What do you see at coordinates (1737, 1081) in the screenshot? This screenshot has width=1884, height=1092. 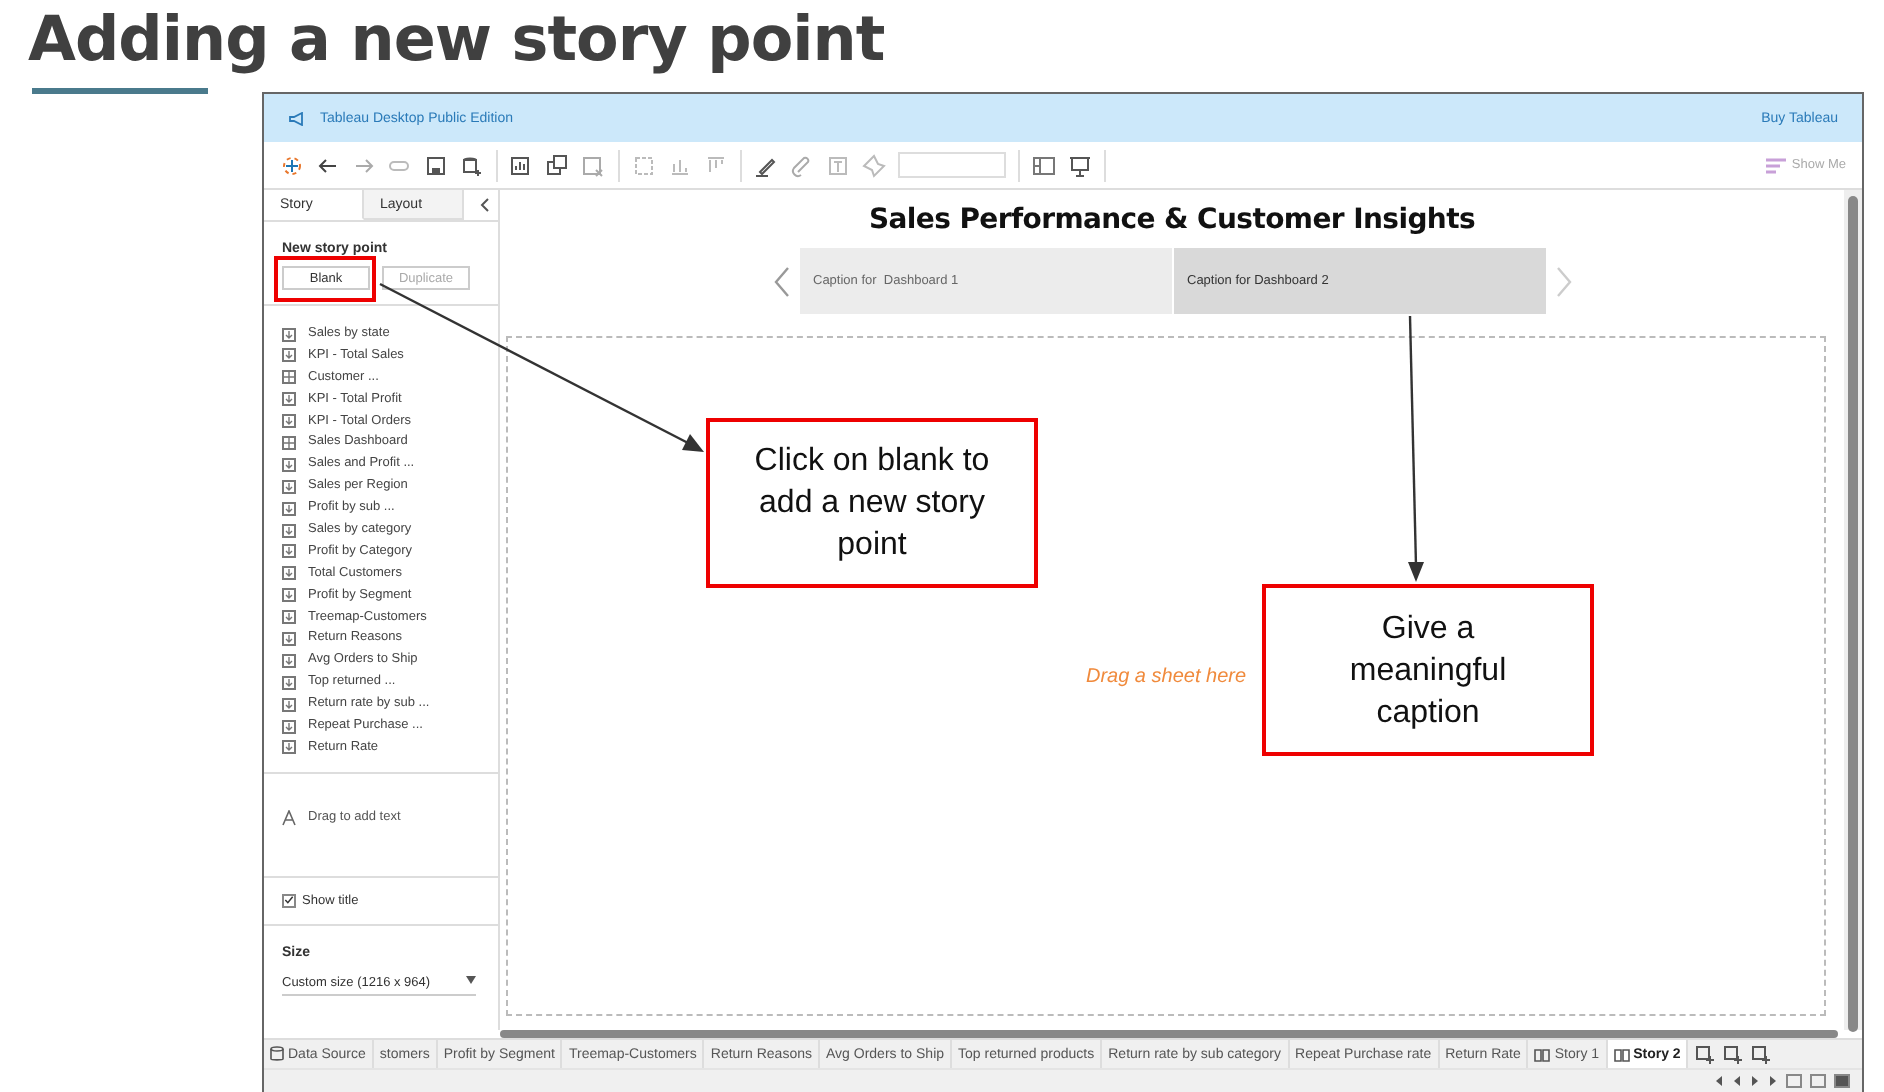 I see `previous-page-icon` at bounding box center [1737, 1081].